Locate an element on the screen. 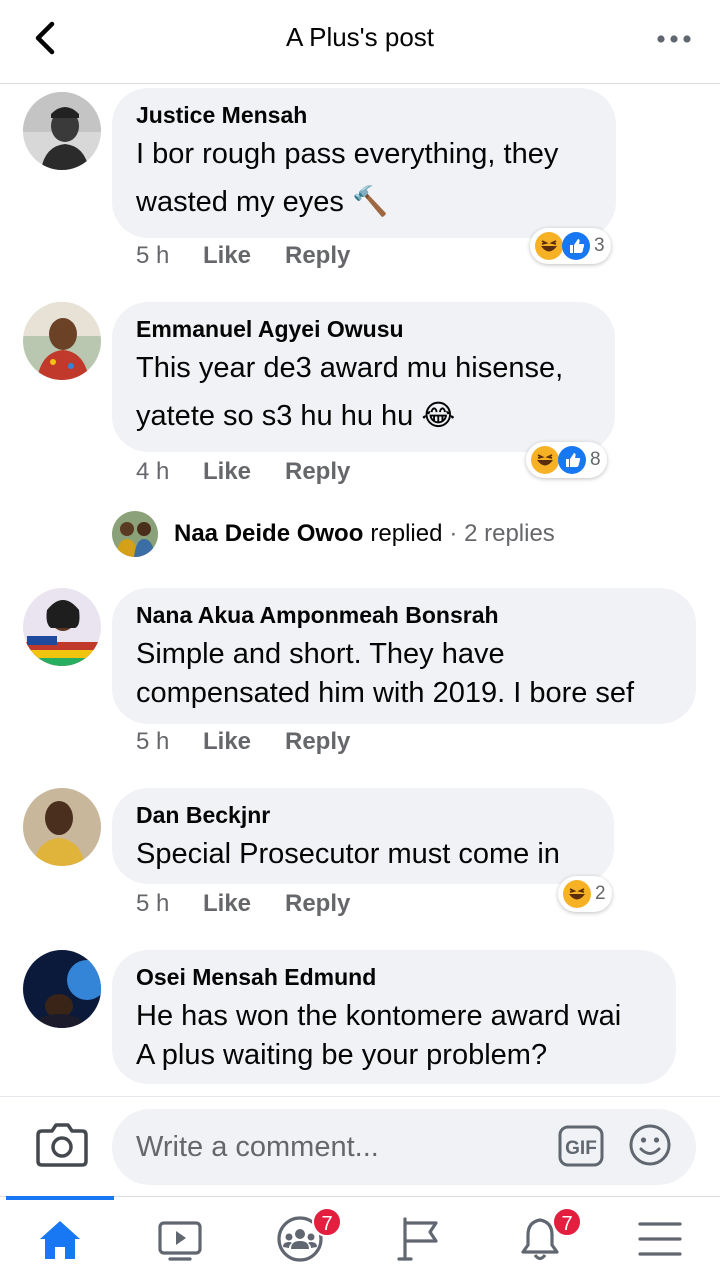 The height and width of the screenshot is (1280, 720). reaction-summary: 8 is located at coordinates (566, 460).